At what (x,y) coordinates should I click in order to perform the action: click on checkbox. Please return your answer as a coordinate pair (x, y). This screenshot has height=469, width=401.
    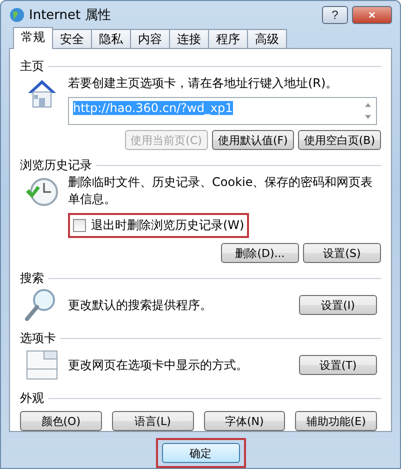
    Looking at the image, I should click on (79, 225).